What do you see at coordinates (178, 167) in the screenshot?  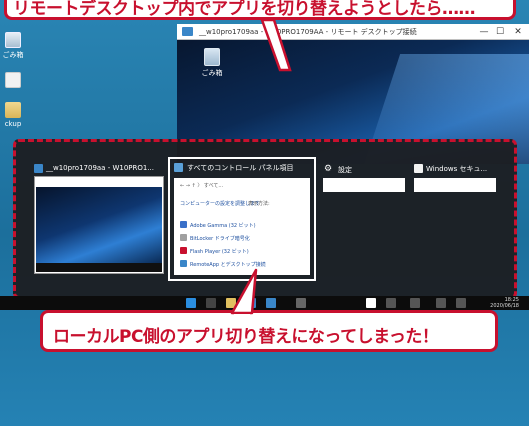 I see `control-panel-icon` at bounding box center [178, 167].